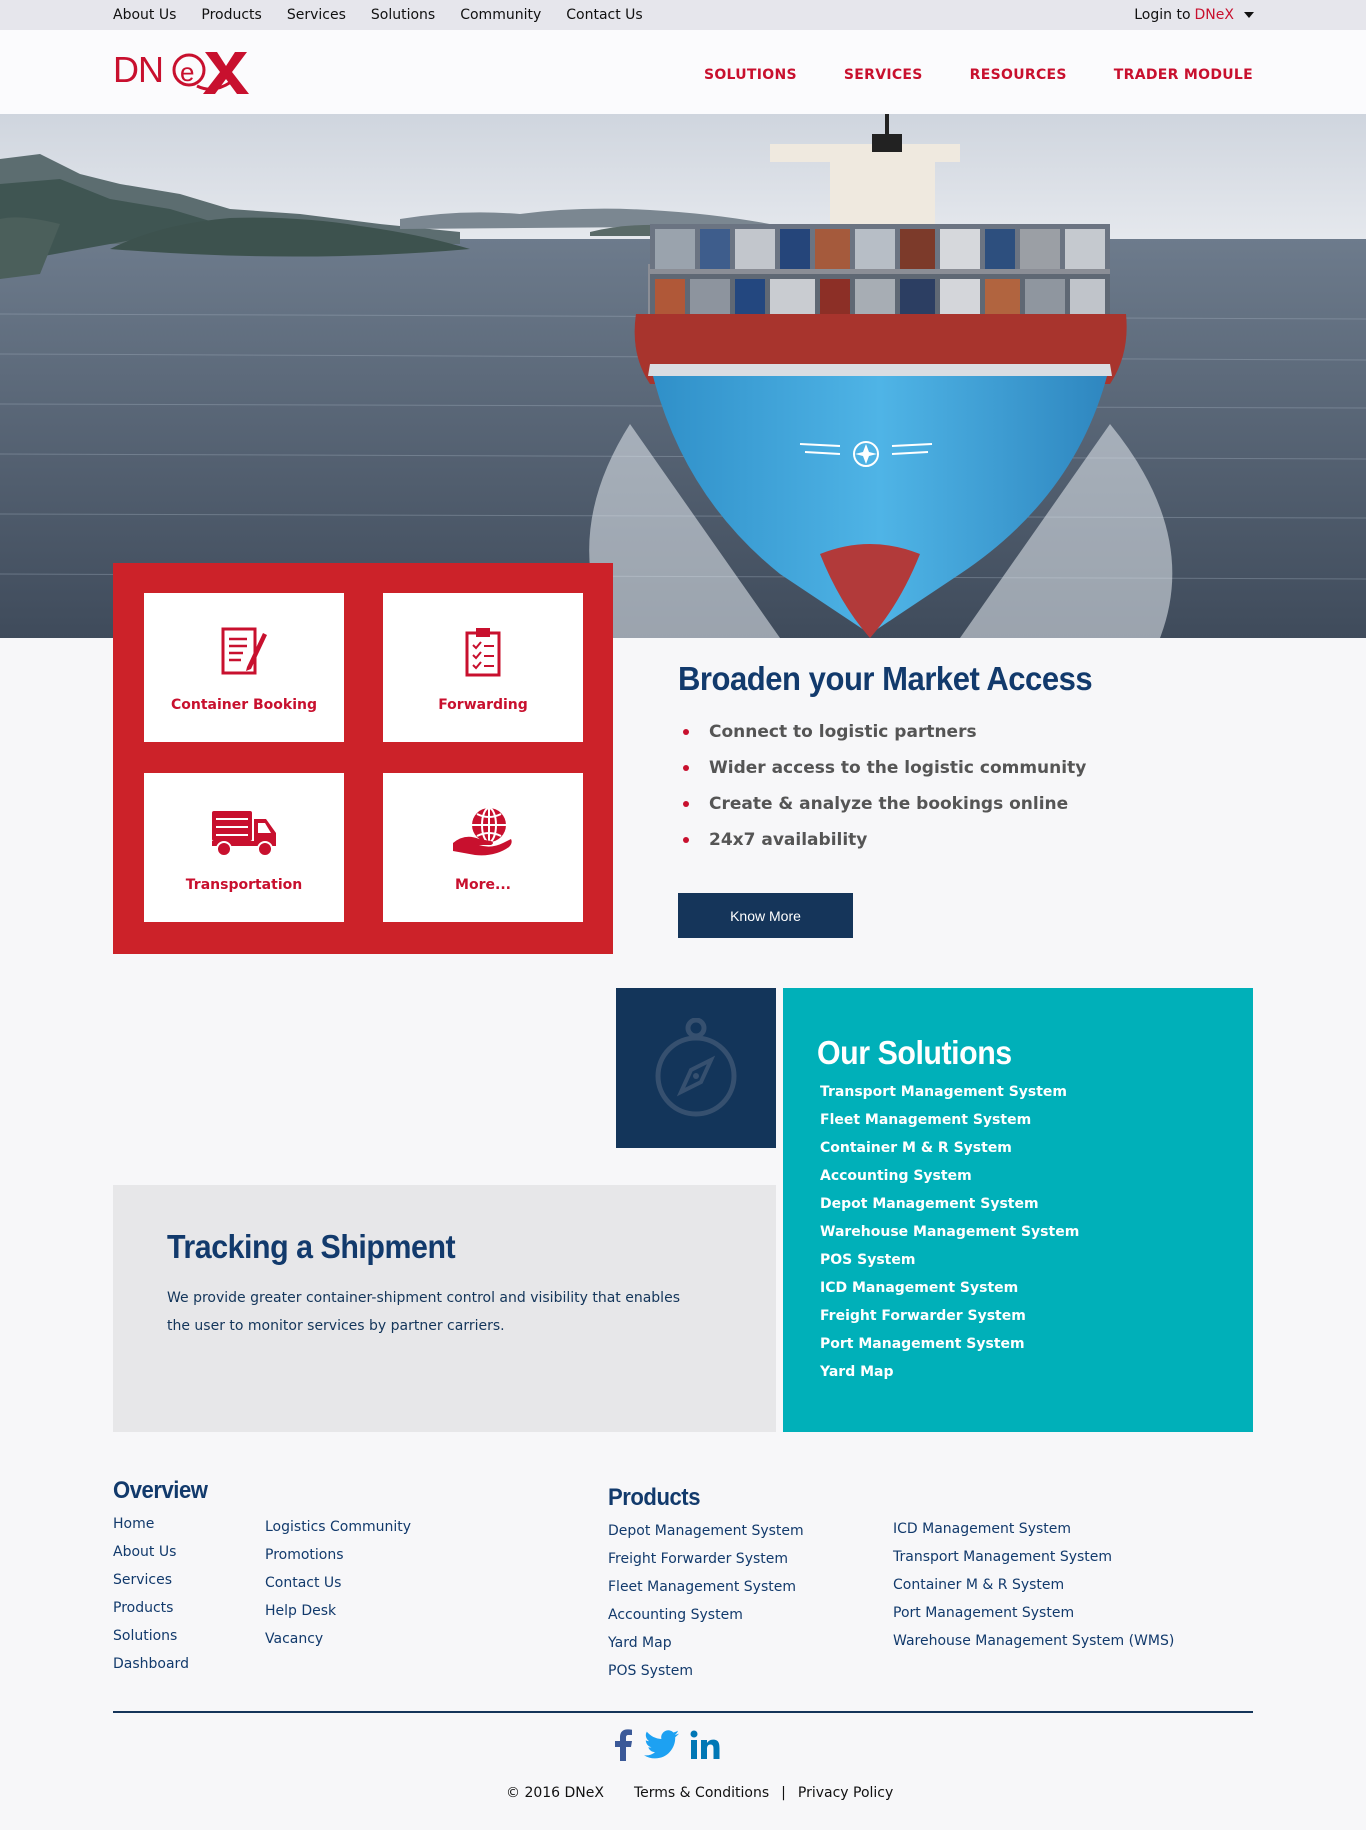 This screenshot has width=1366, height=1830. What do you see at coordinates (338, 1645) in the screenshot?
I see `footer-link: Vacancy` at bounding box center [338, 1645].